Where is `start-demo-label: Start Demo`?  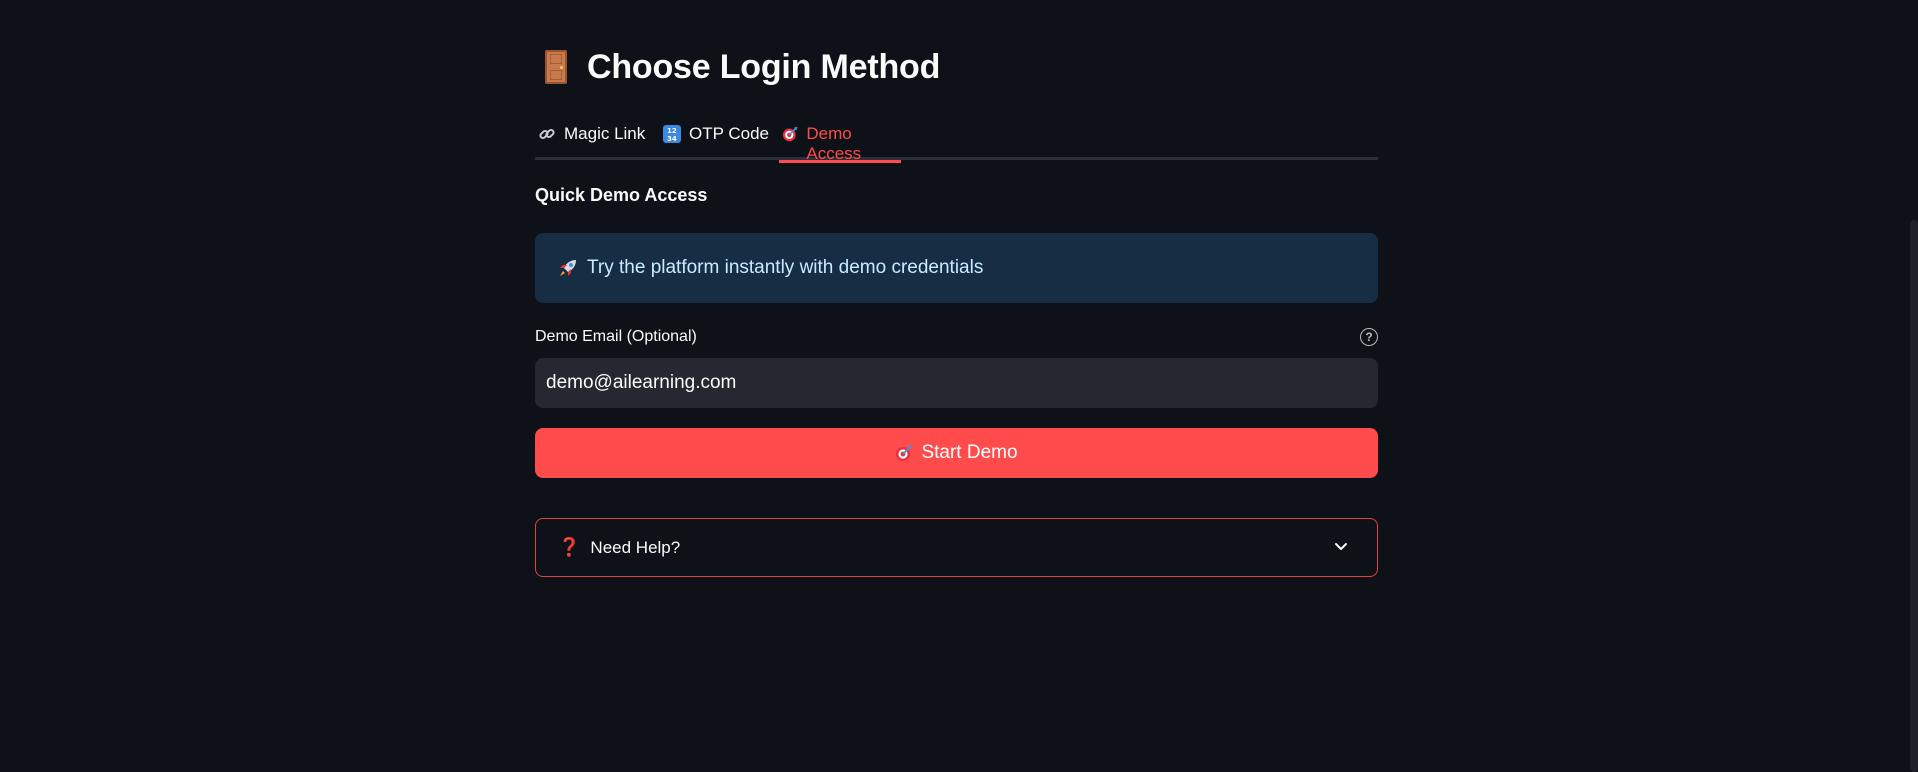
start-demo-label: Start Demo is located at coordinates (969, 452).